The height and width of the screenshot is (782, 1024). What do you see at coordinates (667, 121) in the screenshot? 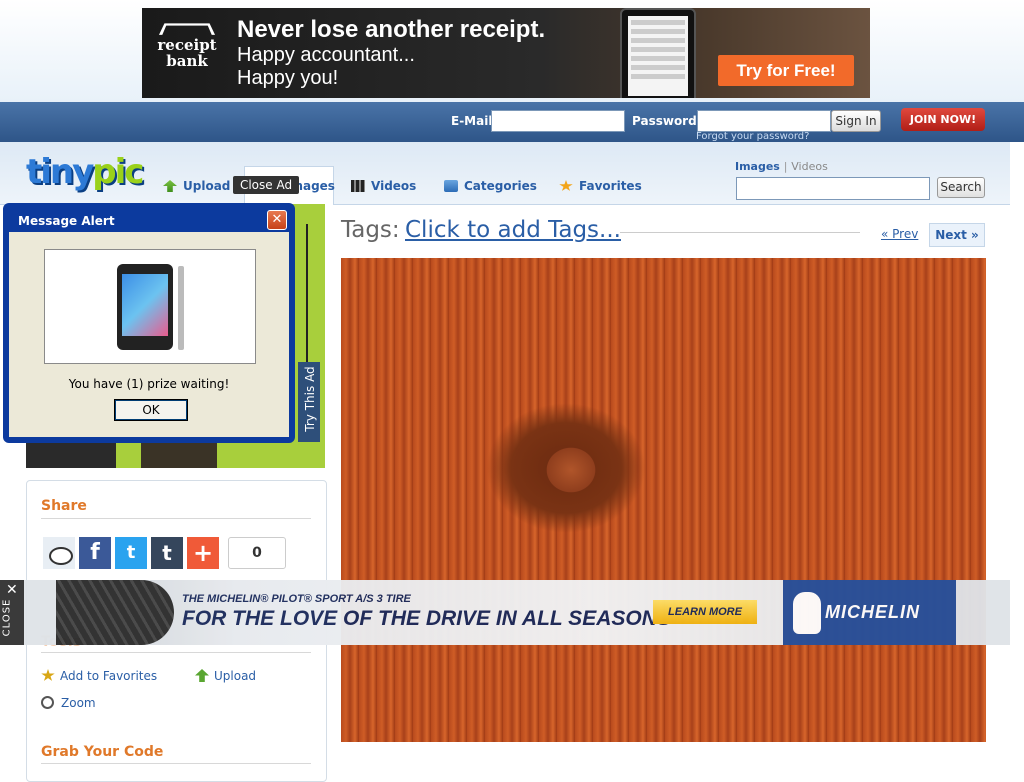
I see `password-label: Password:` at bounding box center [667, 121].